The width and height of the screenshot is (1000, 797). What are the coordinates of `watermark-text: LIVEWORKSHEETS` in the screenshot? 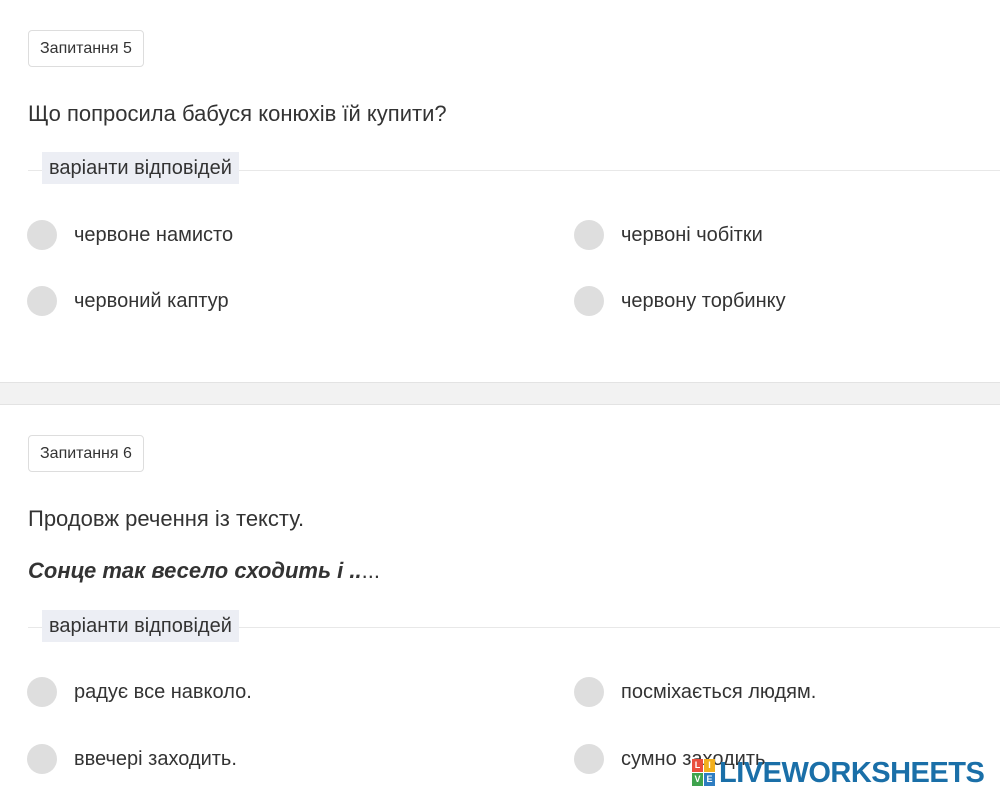 It's located at (852, 772).